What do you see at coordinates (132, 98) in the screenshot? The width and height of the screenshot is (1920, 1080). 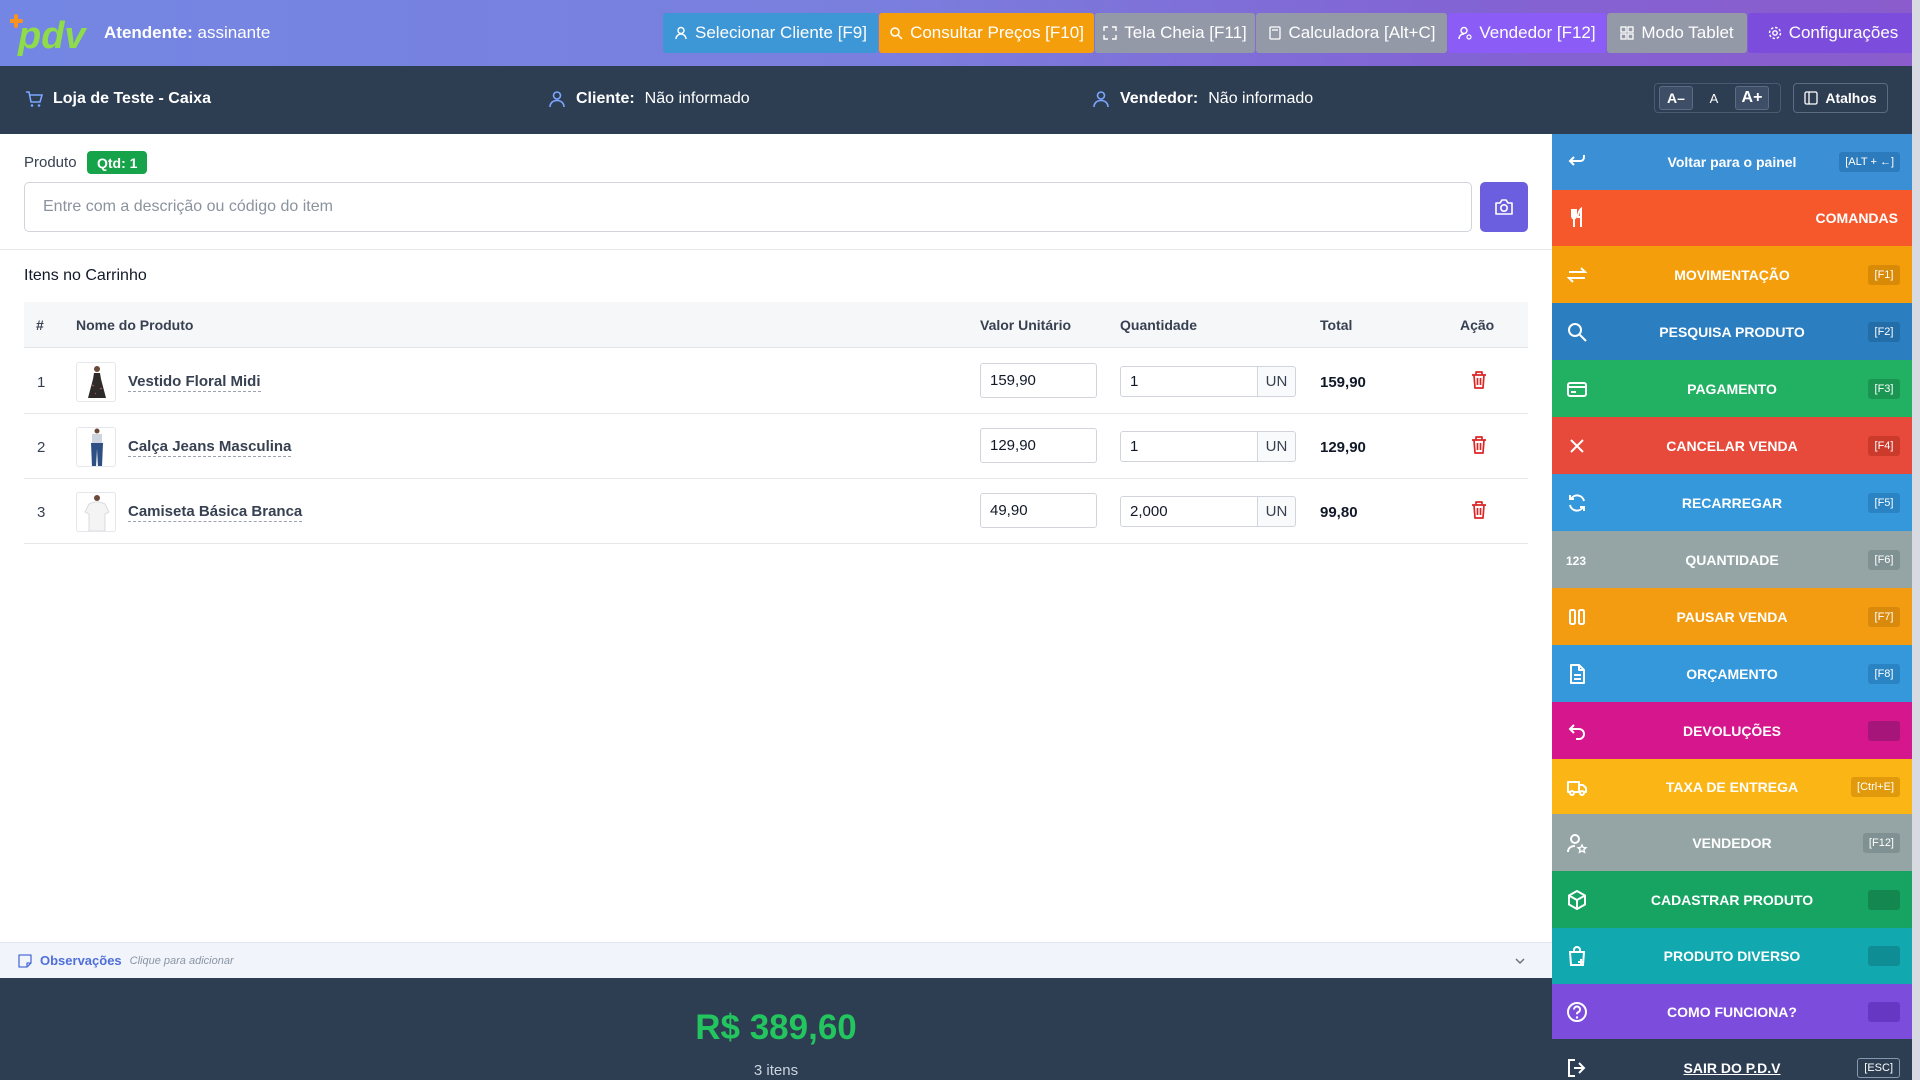 I see `store-name: Loja de Teste - Caixa` at bounding box center [132, 98].